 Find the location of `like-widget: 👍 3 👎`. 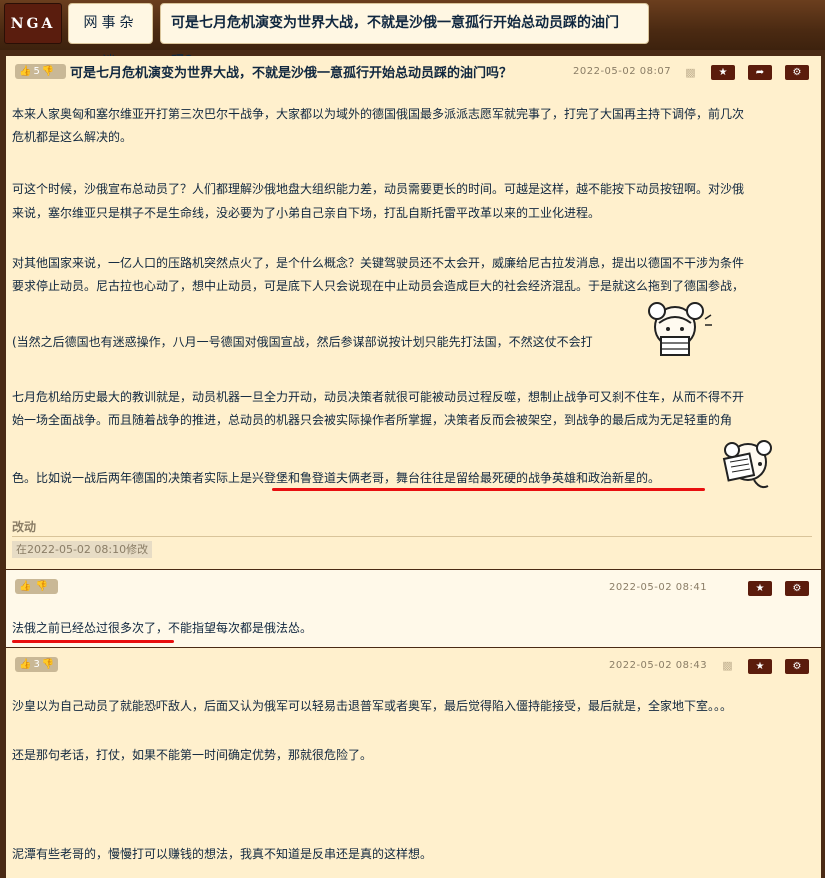

like-widget: 👍 3 👎 is located at coordinates (36, 664).